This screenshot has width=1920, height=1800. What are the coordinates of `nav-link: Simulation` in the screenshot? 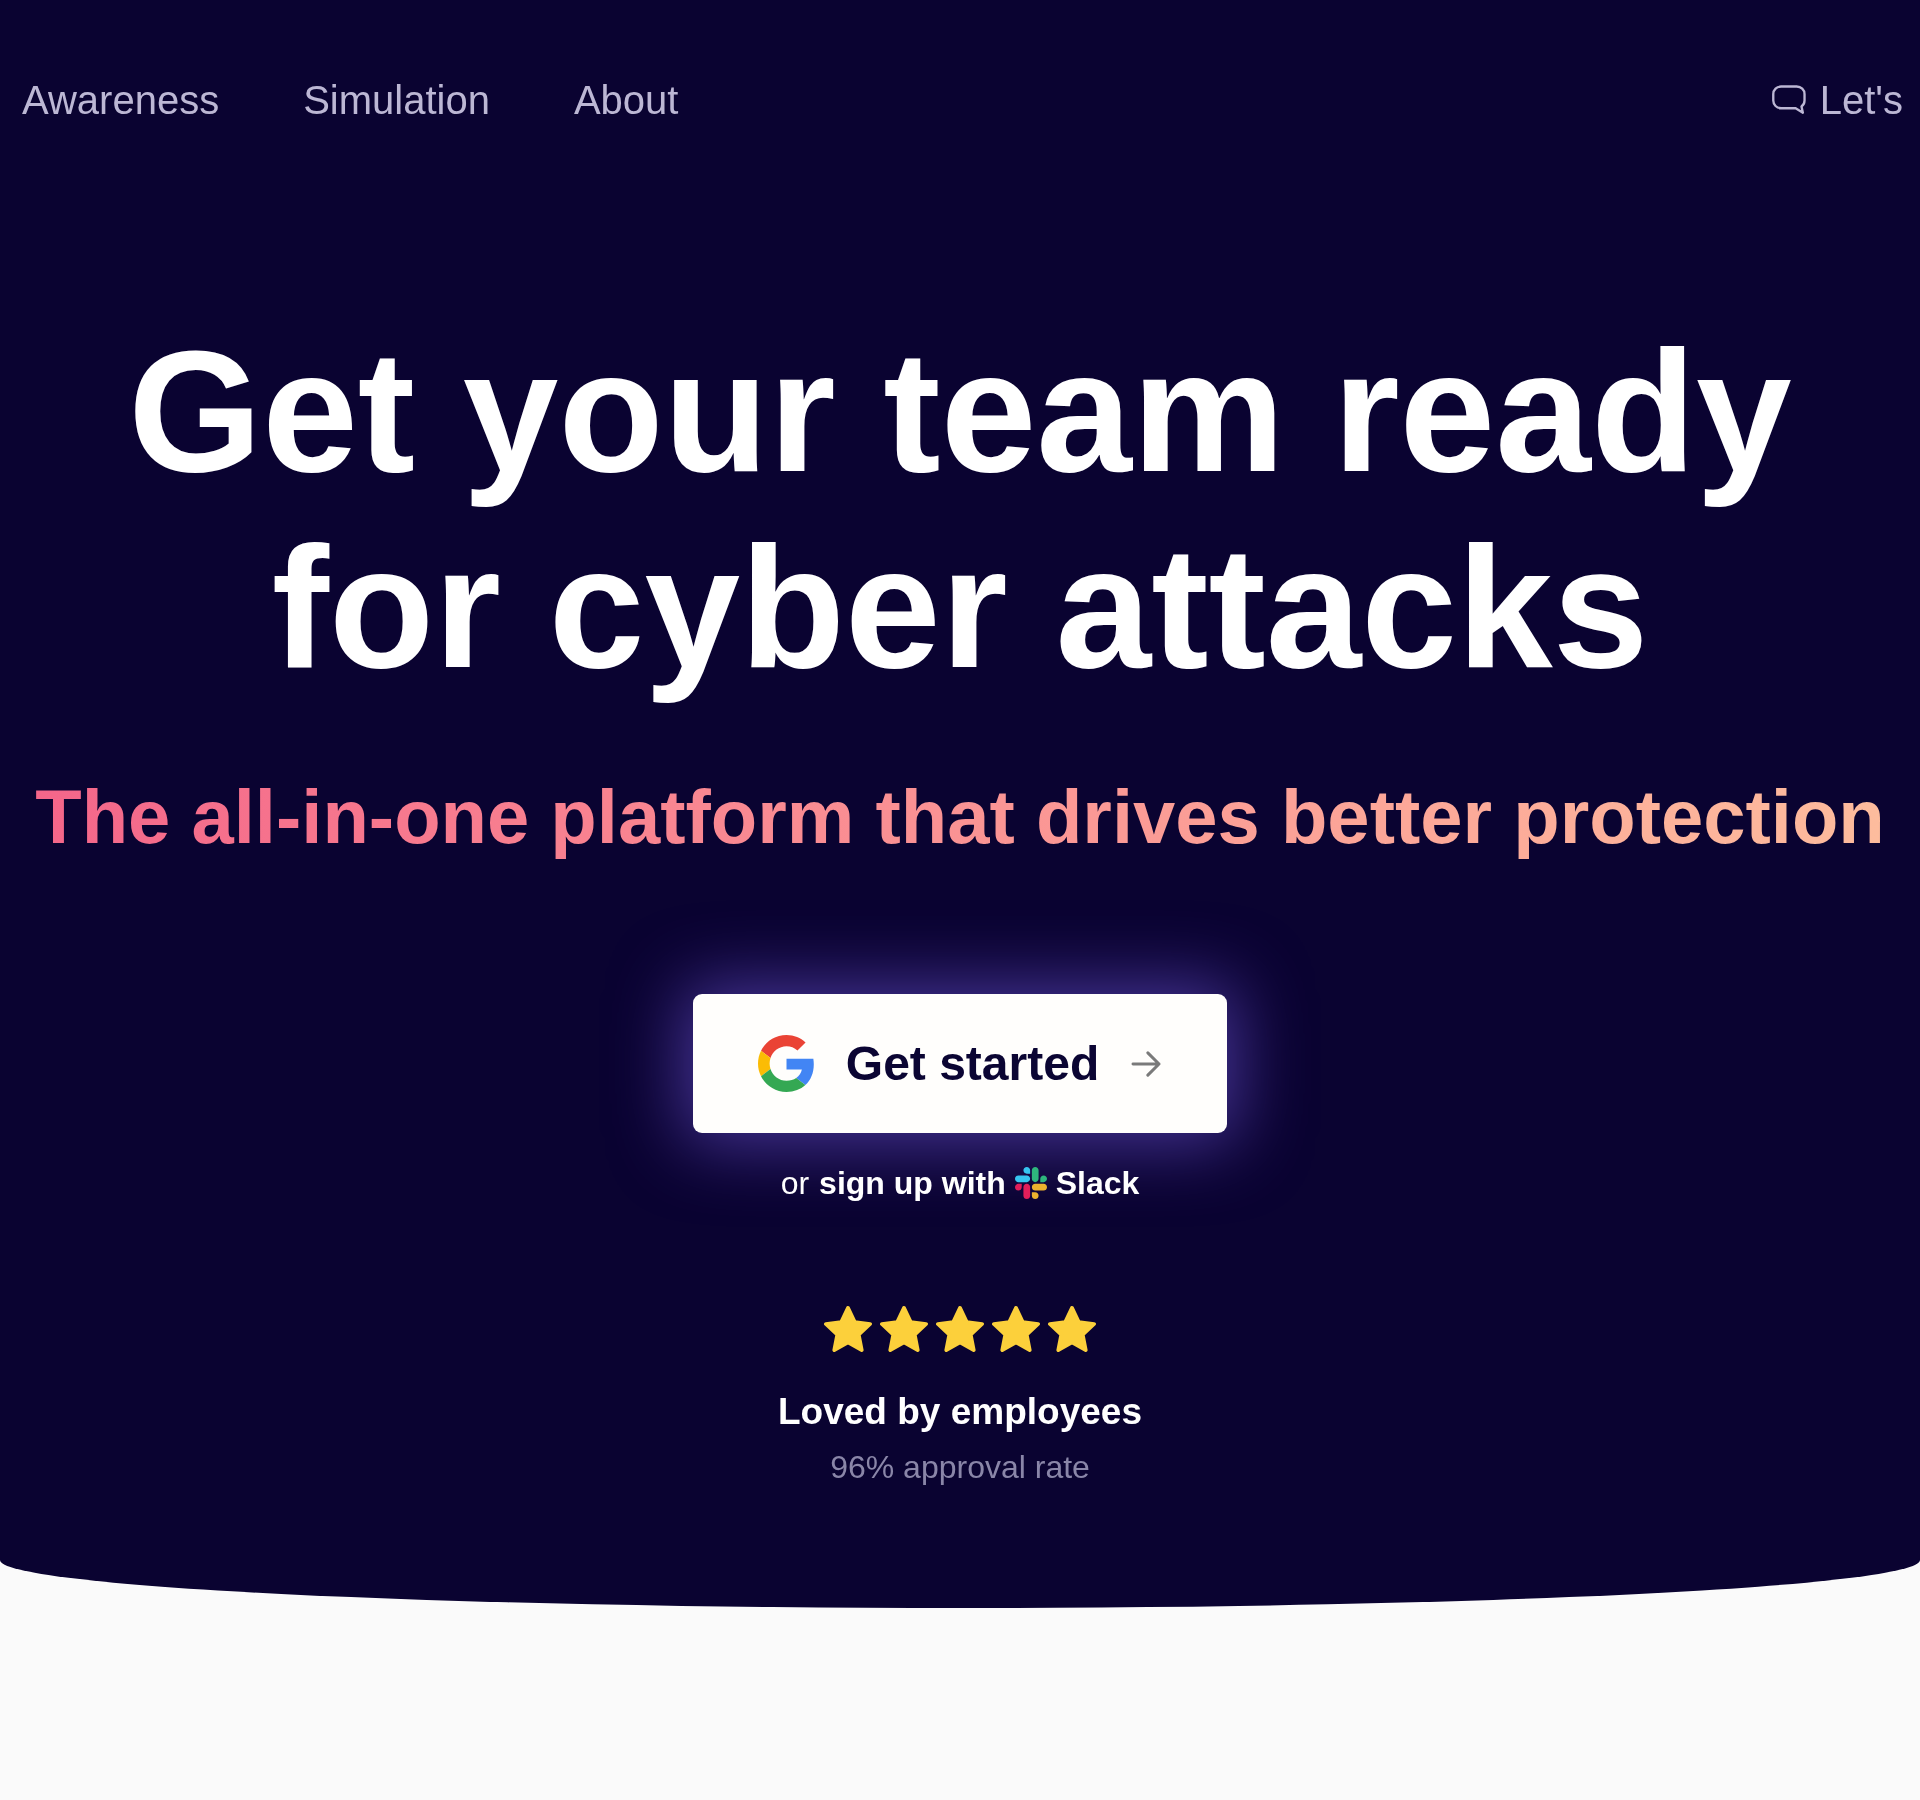 It's located at (396, 100).